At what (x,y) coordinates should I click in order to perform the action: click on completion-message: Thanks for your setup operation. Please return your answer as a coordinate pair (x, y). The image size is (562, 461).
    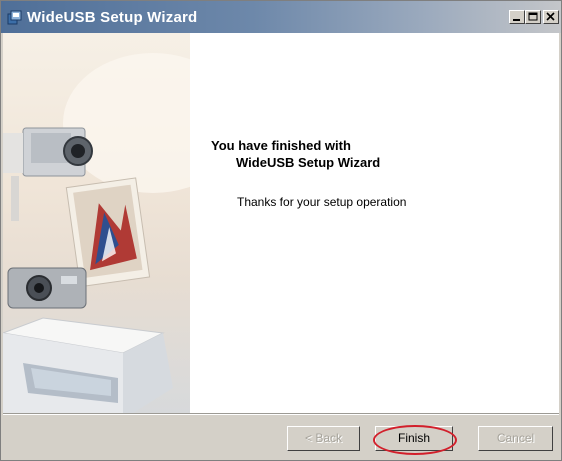
    Looking at the image, I should click on (322, 202).